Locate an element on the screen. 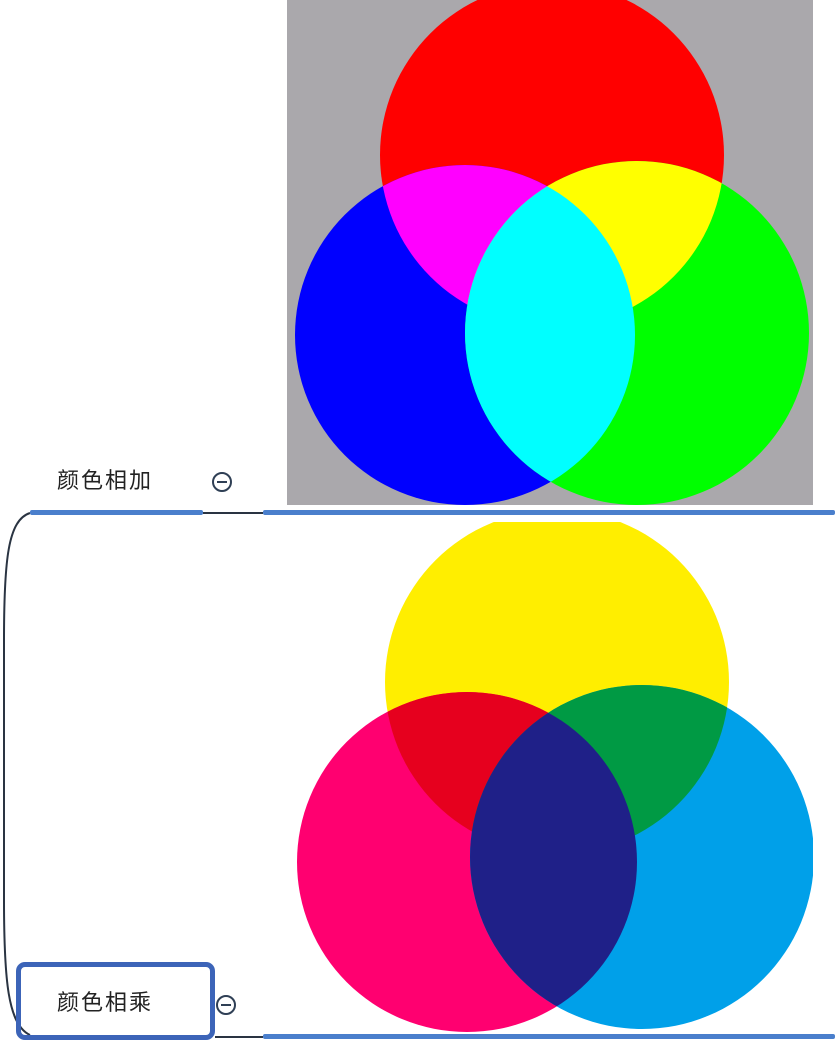  topic-additive-underline is located at coordinates (116, 512).